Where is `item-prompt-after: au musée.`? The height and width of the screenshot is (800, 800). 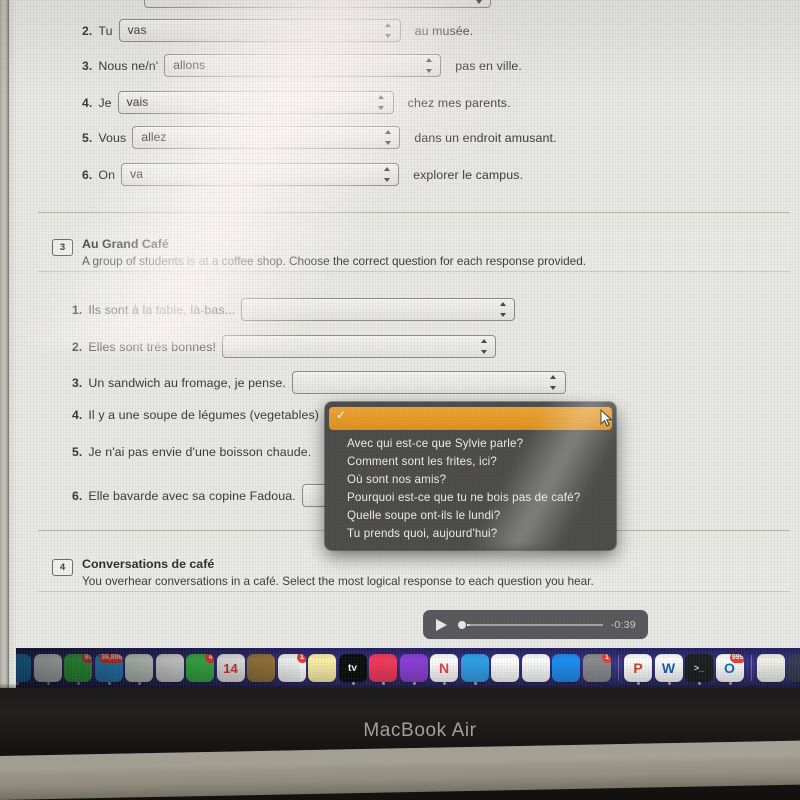 item-prompt-after: au musée. is located at coordinates (444, 30).